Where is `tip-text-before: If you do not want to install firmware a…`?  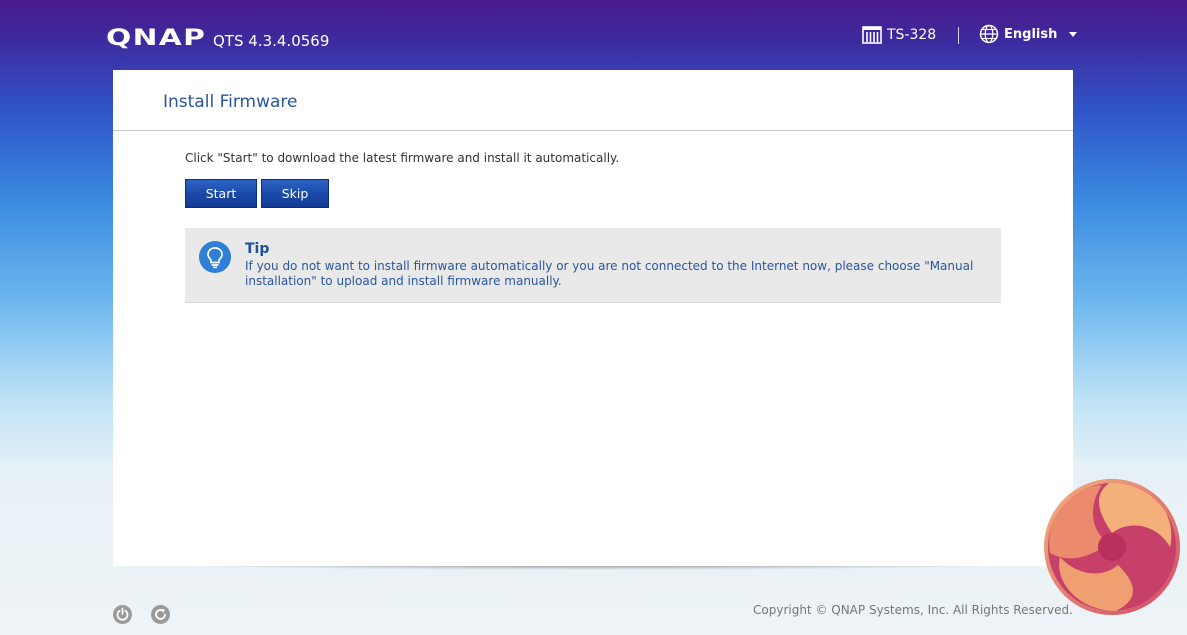
tip-text-before: If you do not want to install firmware a… is located at coordinates (585, 266).